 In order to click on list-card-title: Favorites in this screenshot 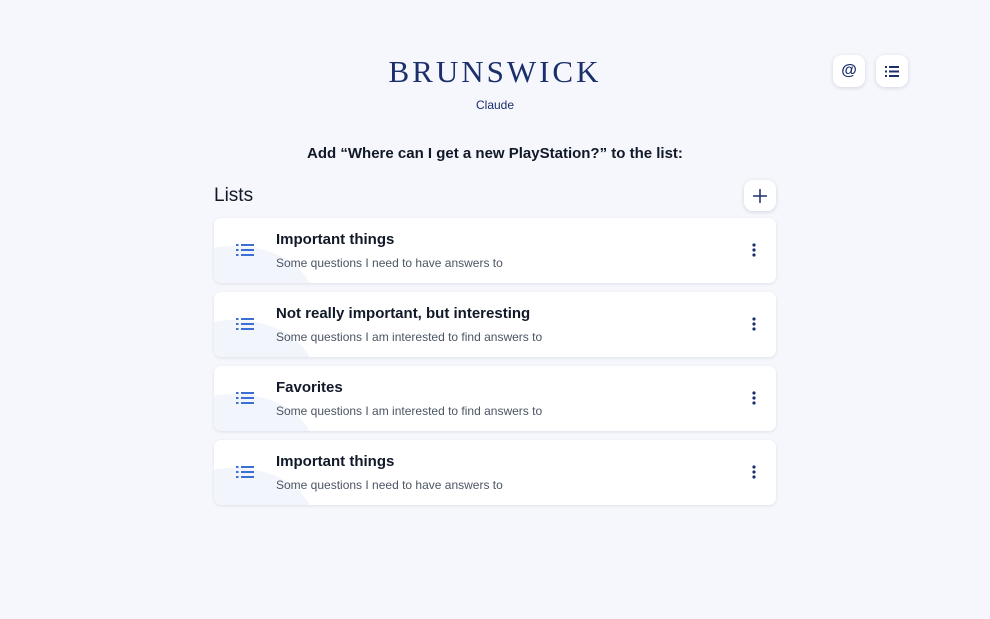, I will do `click(309, 387)`.